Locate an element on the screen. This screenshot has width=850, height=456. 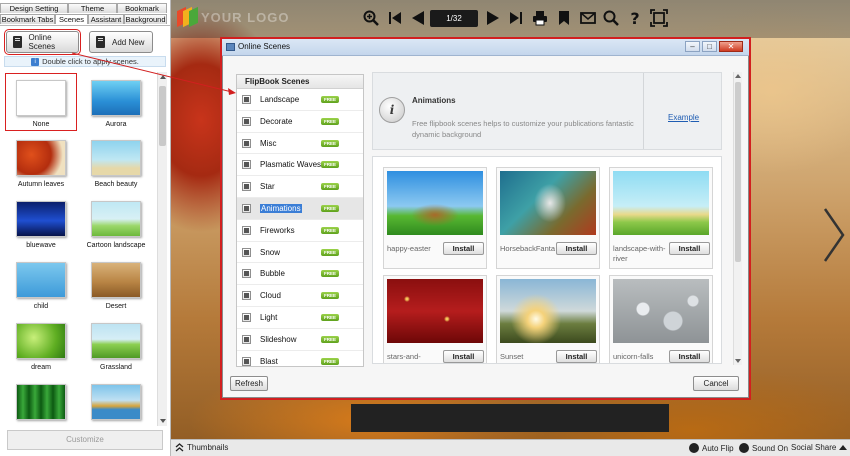
next-page-icon is located at coordinates (493, 18).